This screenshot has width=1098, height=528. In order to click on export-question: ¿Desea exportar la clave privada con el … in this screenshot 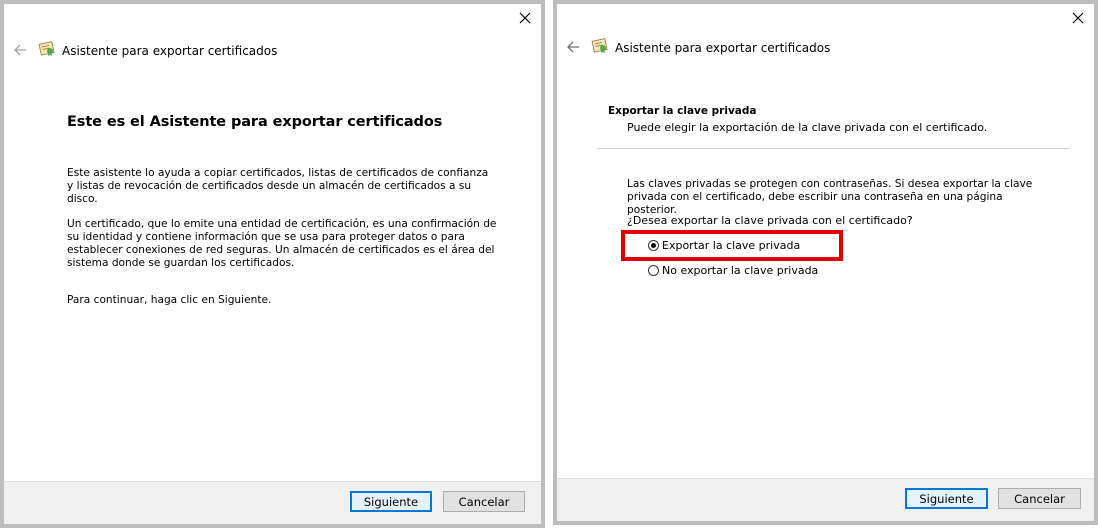, I will do `click(770, 220)`.